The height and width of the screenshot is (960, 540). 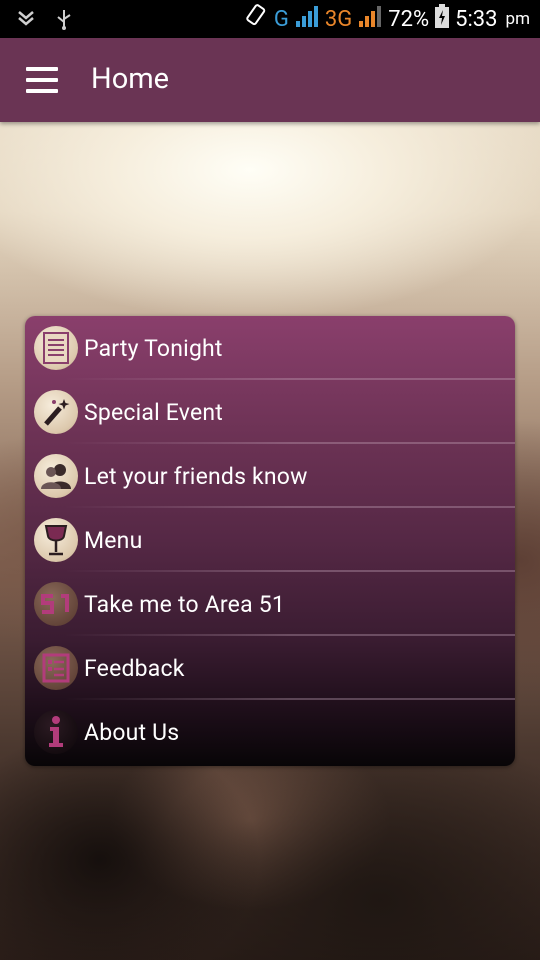 What do you see at coordinates (409, 19) in the screenshot?
I see `battery-percent: 72%` at bounding box center [409, 19].